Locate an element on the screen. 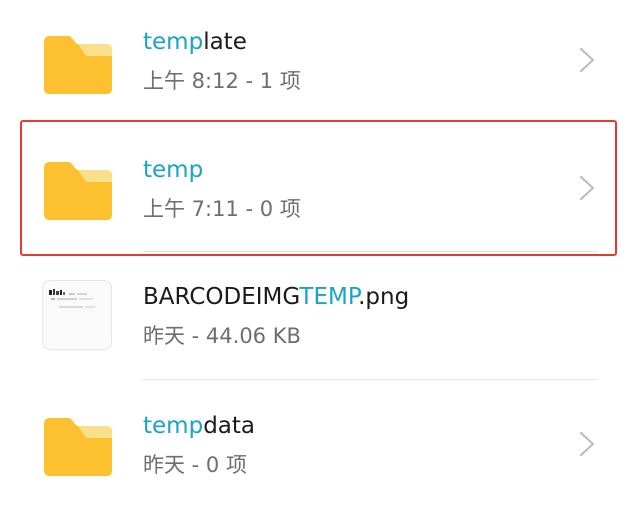 The height and width of the screenshot is (505, 640). item-name: tempdata is located at coordinates (351, 426).